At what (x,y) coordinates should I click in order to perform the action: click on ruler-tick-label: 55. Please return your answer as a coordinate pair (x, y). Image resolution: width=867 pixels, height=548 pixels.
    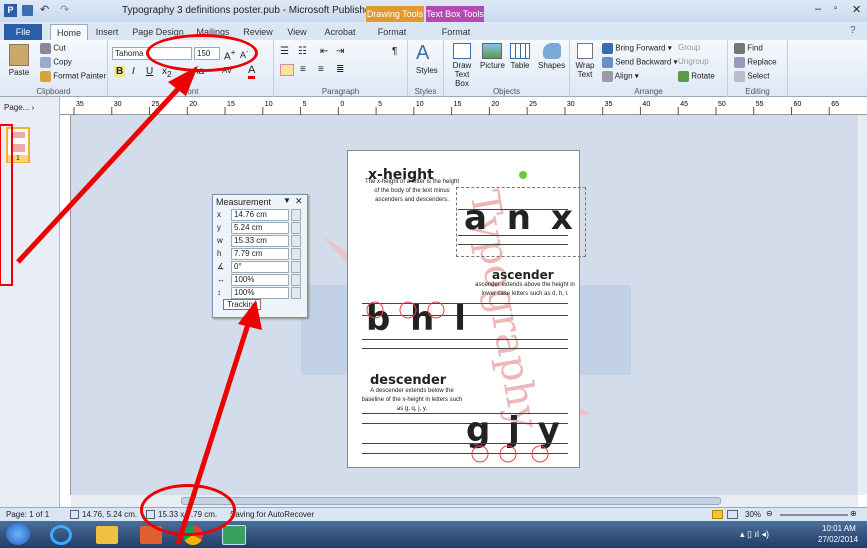
    Looking at the image, I should click on (760, 104).